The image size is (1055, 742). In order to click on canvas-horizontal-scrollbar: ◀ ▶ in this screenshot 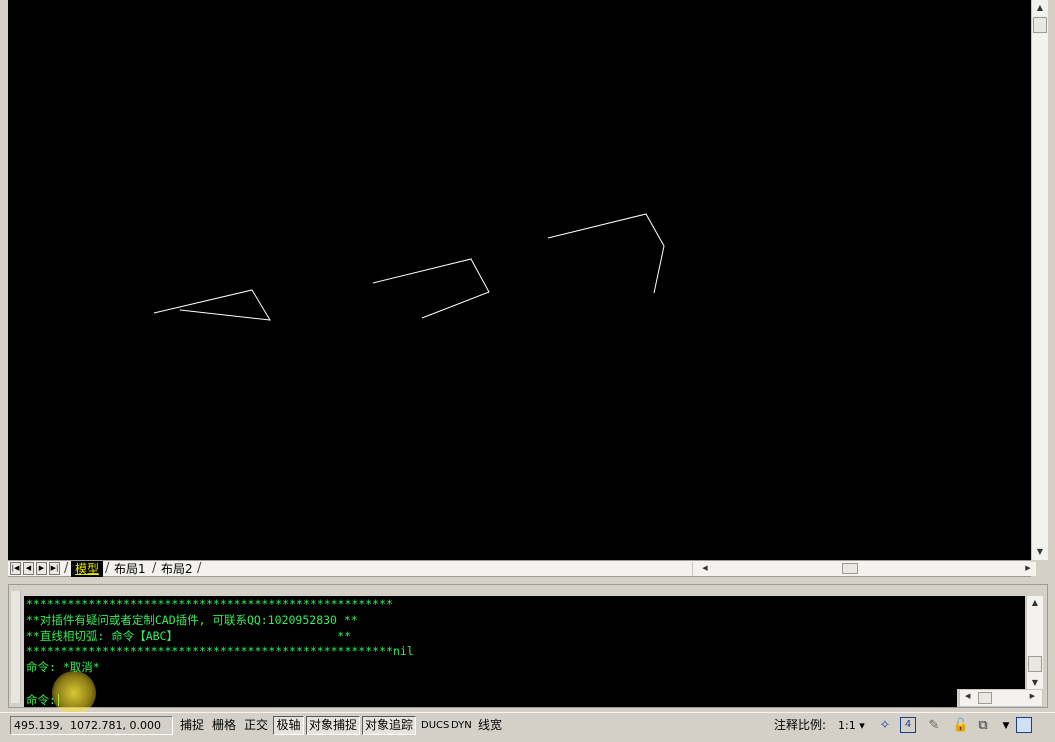, I will do `click(864, 569)`.